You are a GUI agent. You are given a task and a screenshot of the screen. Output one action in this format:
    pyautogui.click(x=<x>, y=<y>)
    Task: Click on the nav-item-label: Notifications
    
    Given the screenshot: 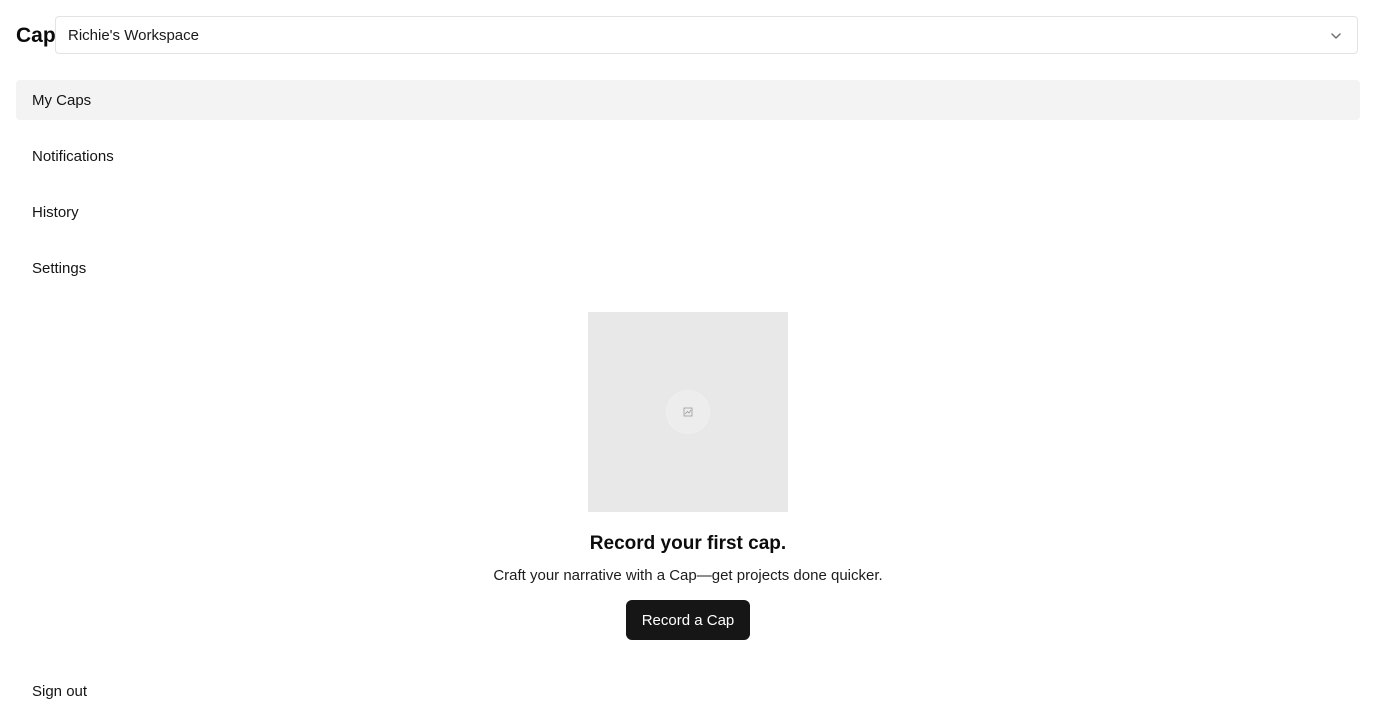 What is the action you would take?
    pyautogui.click(x=73, y=156)
    